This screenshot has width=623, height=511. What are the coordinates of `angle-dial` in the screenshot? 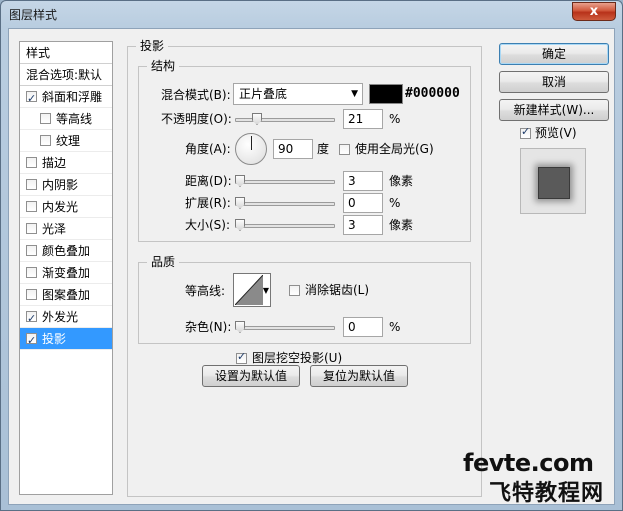 It's located at (251, 149).